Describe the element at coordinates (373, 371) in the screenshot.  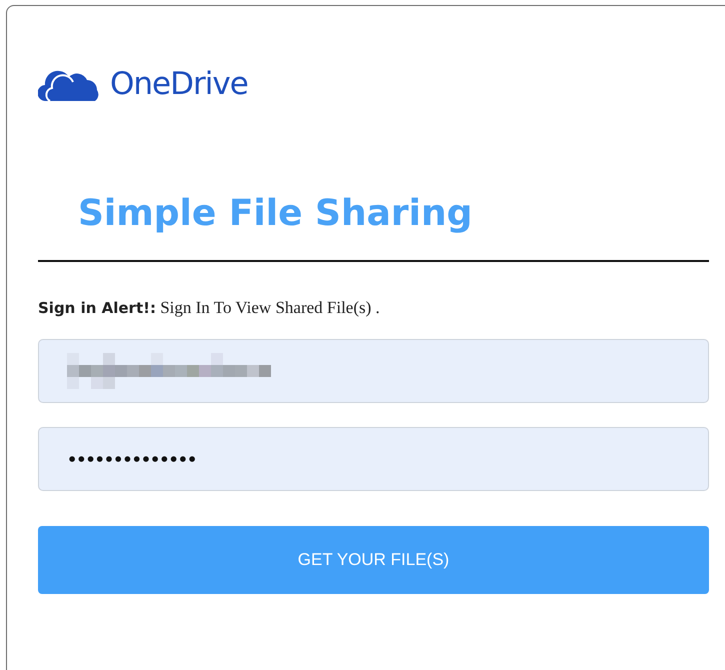
I see `email-field` at that location.